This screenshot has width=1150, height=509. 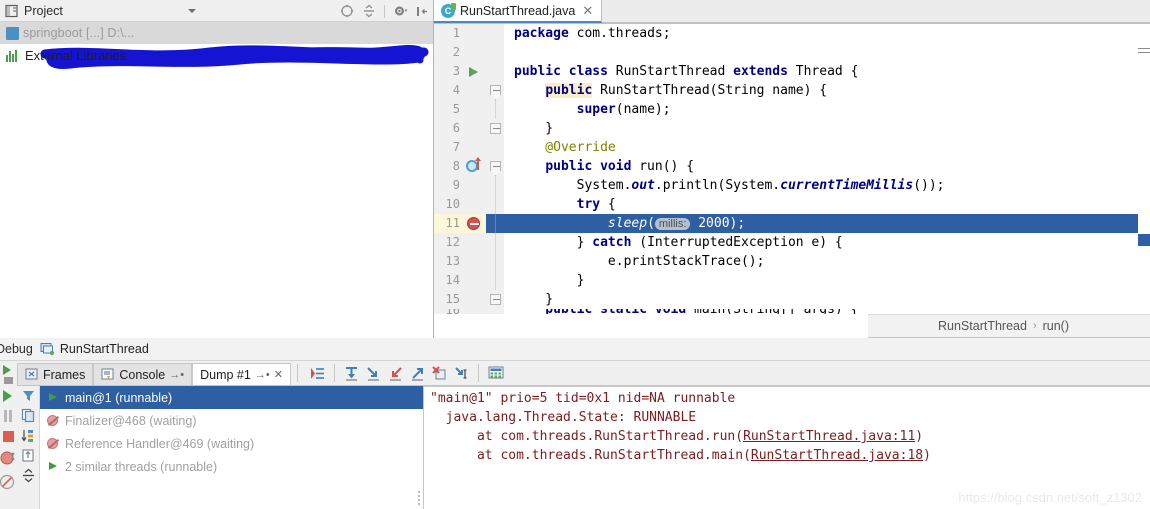 What do you see at coordinates (449, 299) in the screenshot?
I see `line-number: 15` at bounding box center [449, 299].